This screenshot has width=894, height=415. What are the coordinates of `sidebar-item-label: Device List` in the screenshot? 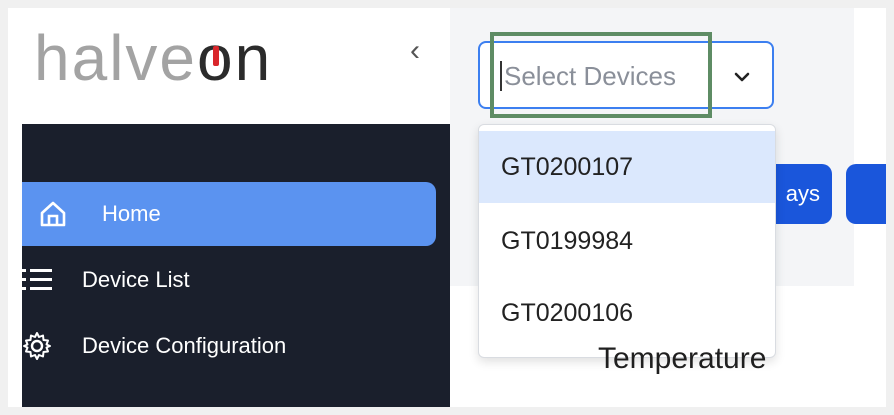 It's located at (136, 279).